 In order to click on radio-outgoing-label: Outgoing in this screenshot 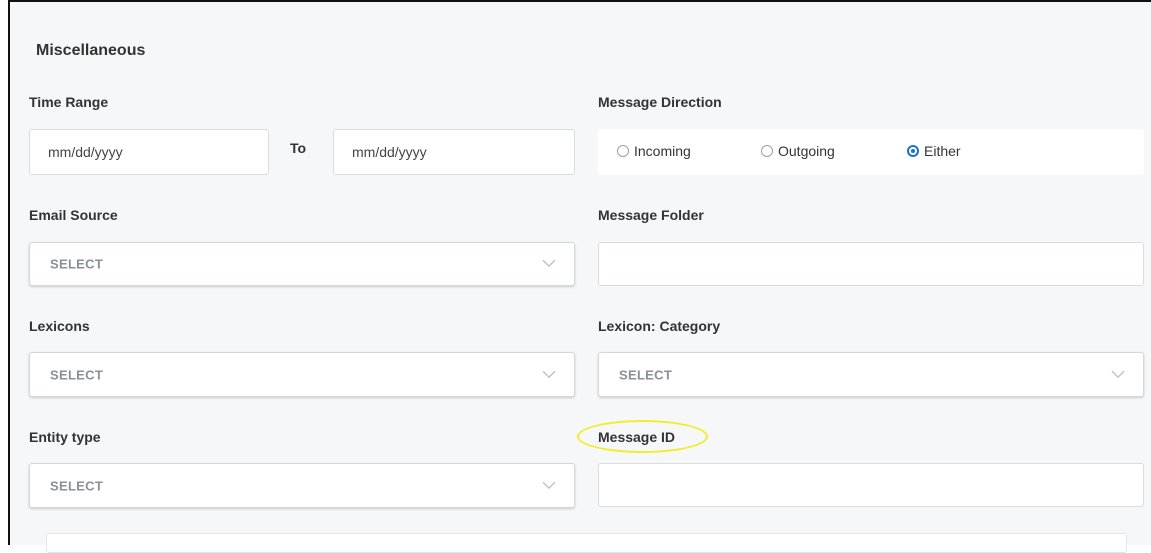, I will do `click(806, 151)`.